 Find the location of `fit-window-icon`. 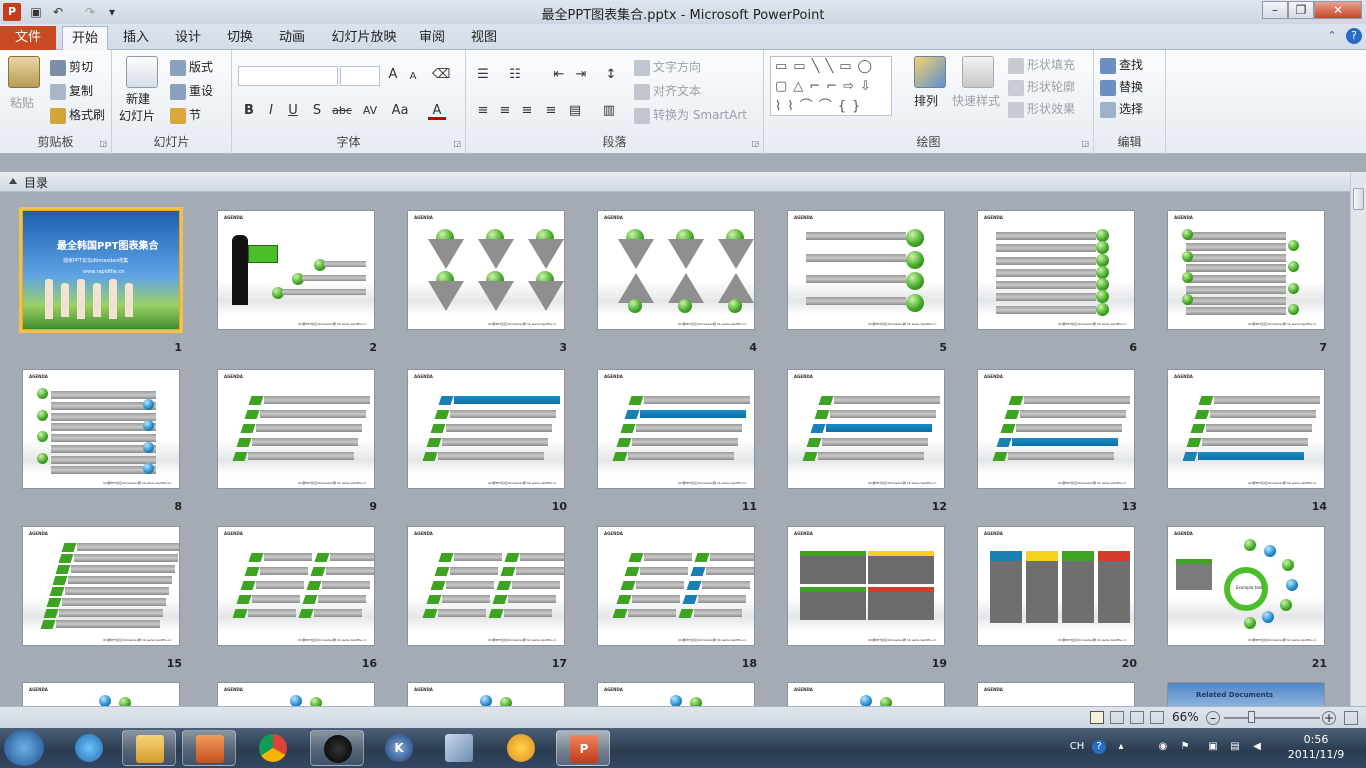

fit-window-icon is located at coordinates (1351, 718).